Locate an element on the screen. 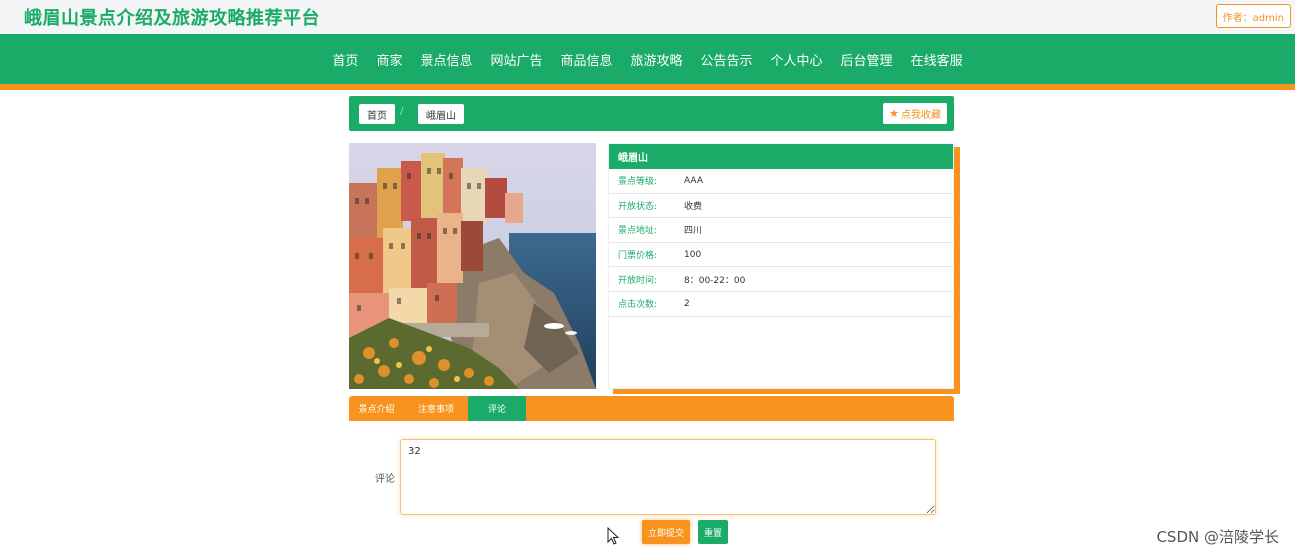 This screenshot has height=554, width=1295. tab-notes: 注意事项 is located at coordinates (436, 408).